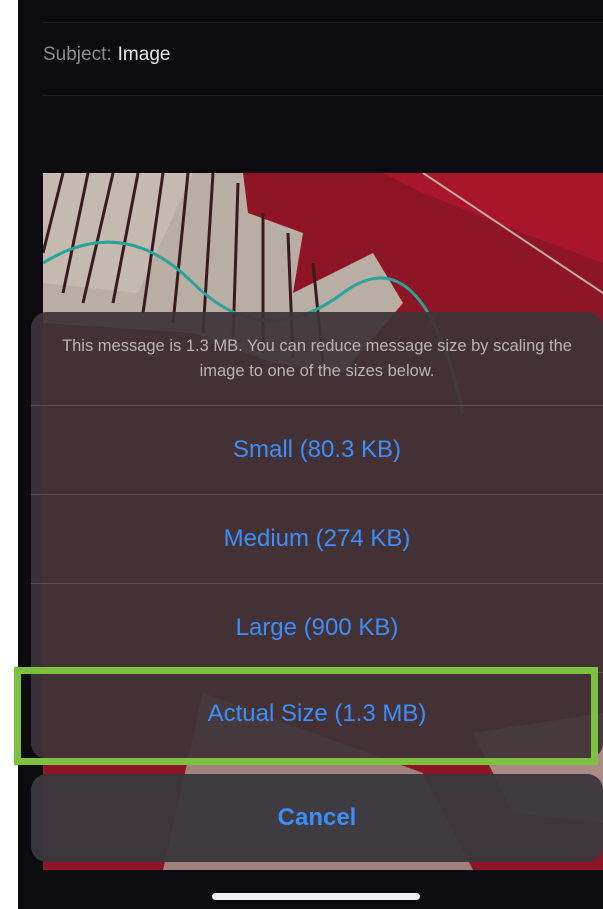  I want to click on subject-field: Subject: Image, so click(106, 55).